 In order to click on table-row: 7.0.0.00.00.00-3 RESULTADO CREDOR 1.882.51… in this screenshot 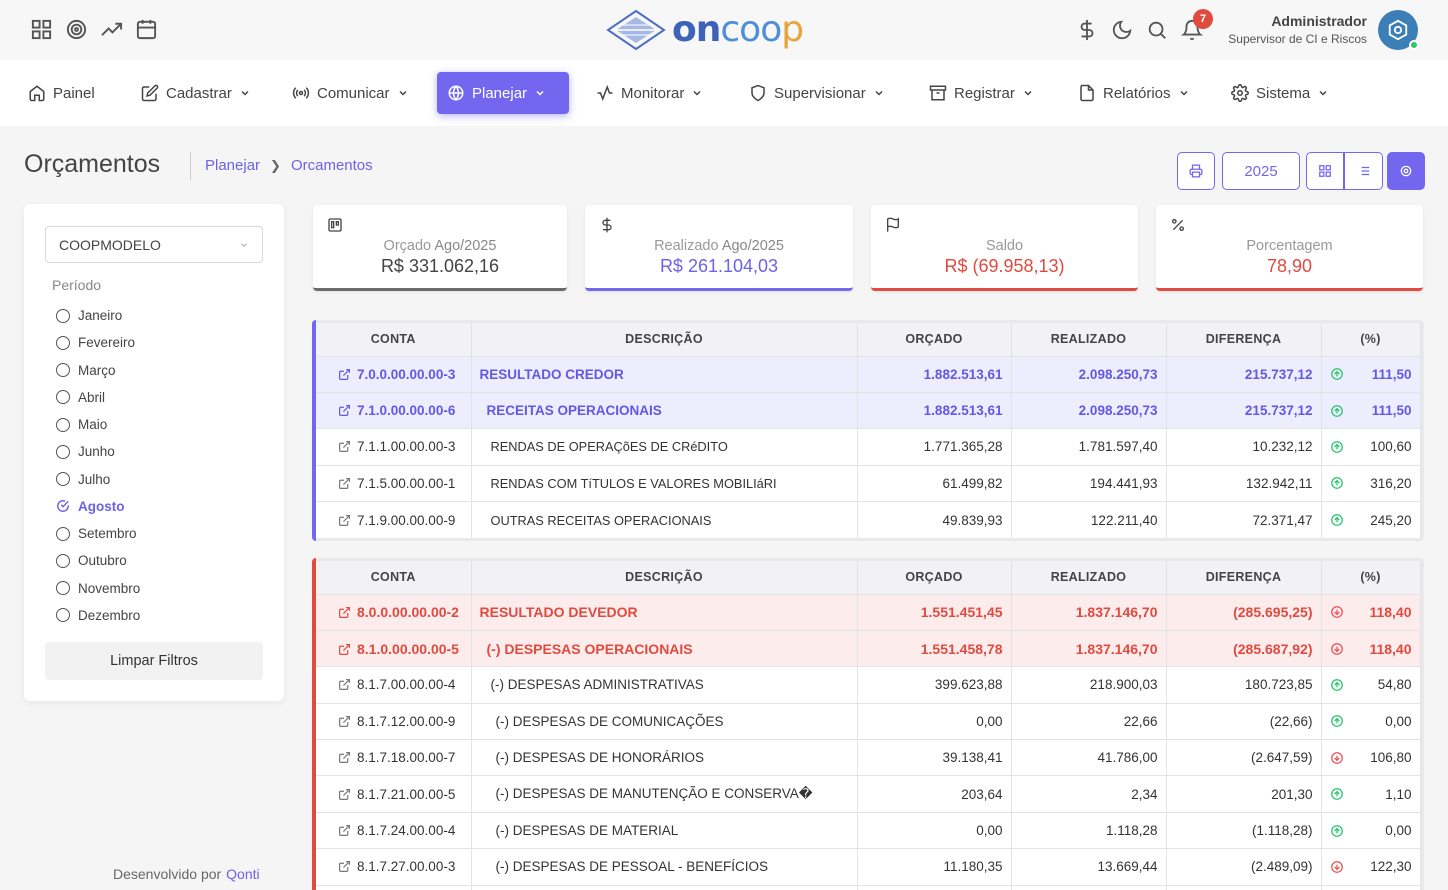, I will do `click(868, 374)`.